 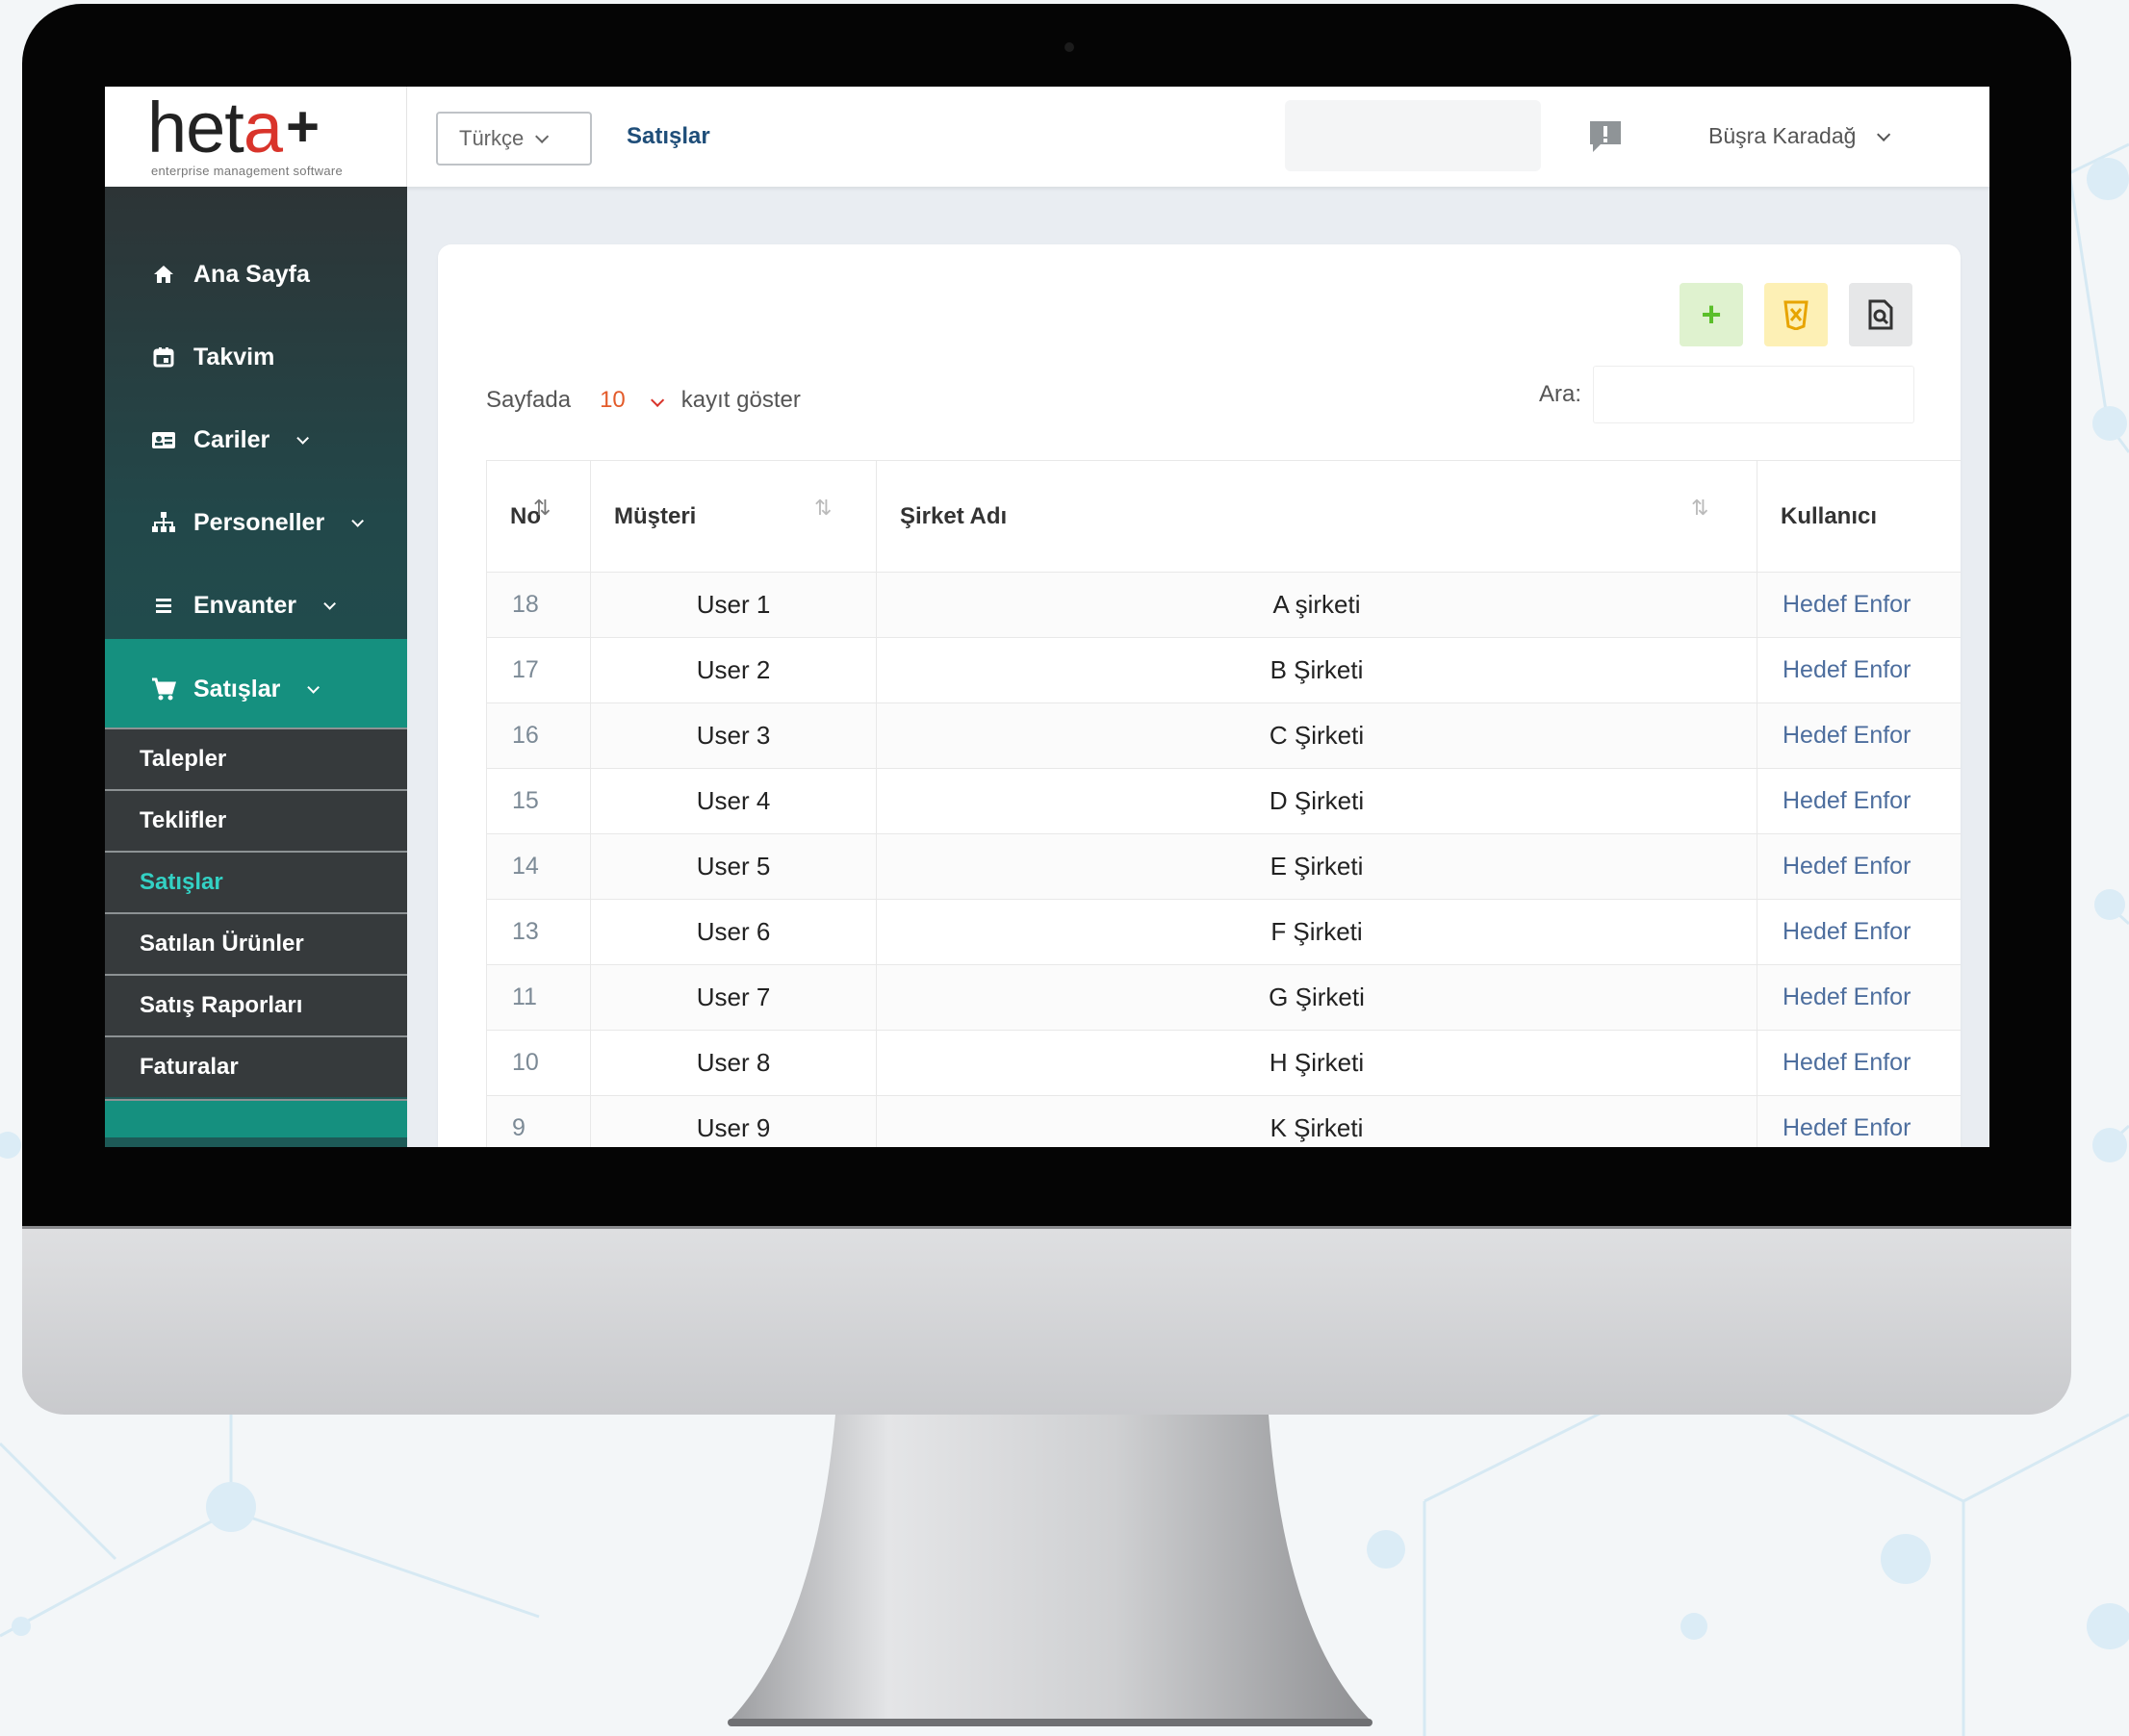 I want to click on sidebar-item-label: Ana Sayfa, so click(x=252, y=274).